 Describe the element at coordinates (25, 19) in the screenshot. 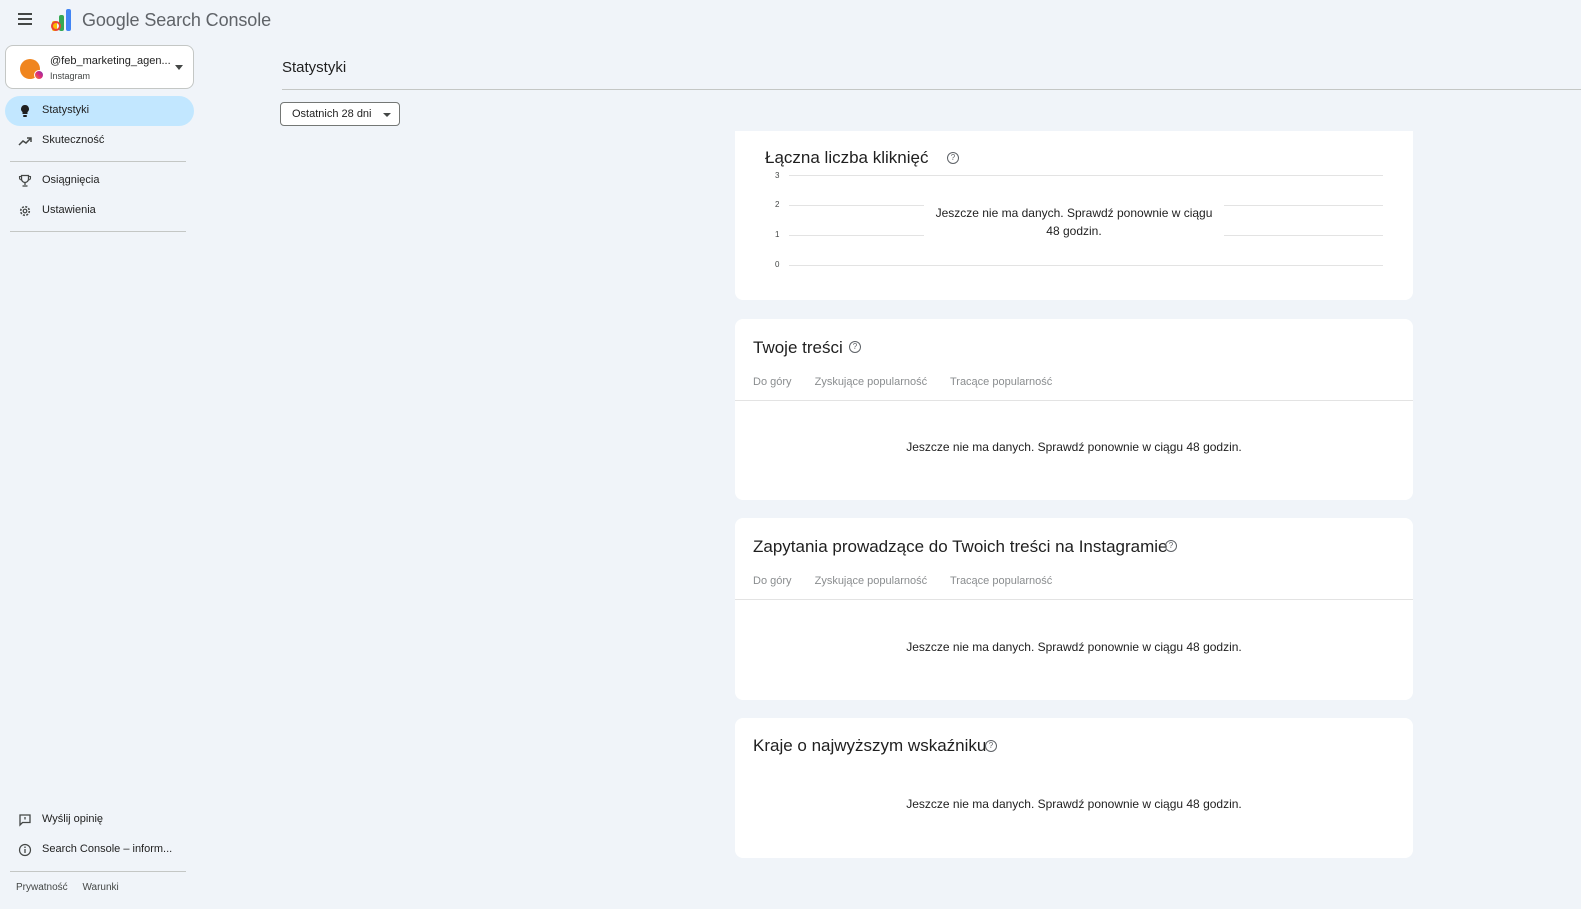

I see `hamburger-menu-icon` at that location.